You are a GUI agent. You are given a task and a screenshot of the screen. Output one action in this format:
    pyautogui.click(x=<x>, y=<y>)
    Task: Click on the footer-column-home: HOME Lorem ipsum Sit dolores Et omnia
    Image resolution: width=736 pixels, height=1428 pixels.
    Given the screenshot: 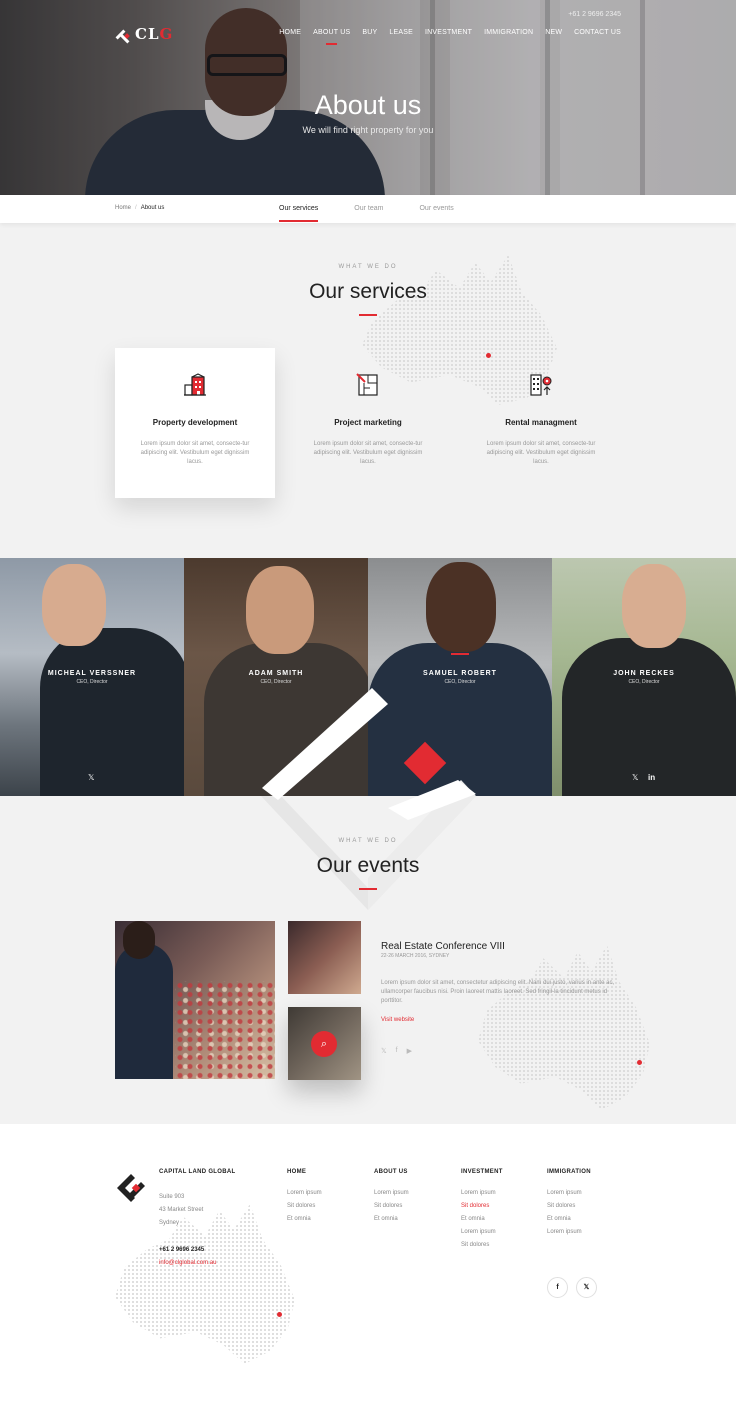 What is the action you would take?
    pyautogui.click(x=304, y=1199)
    